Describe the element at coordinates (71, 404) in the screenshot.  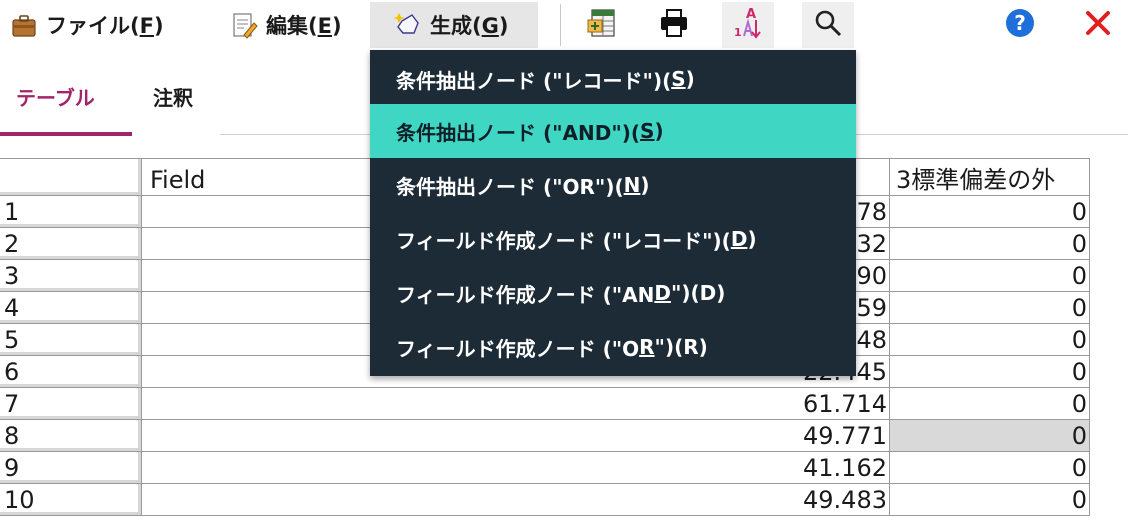
I see `row-number: 7` at that location.